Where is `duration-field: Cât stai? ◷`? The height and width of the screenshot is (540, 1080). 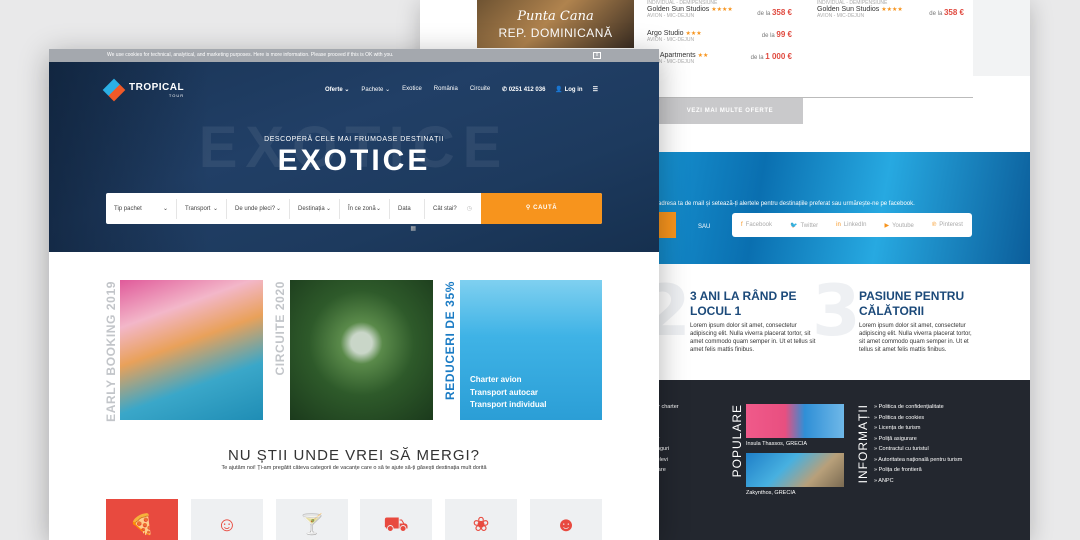 duration-field: Cât stai? ◷ is located at coordinates (452, 209).